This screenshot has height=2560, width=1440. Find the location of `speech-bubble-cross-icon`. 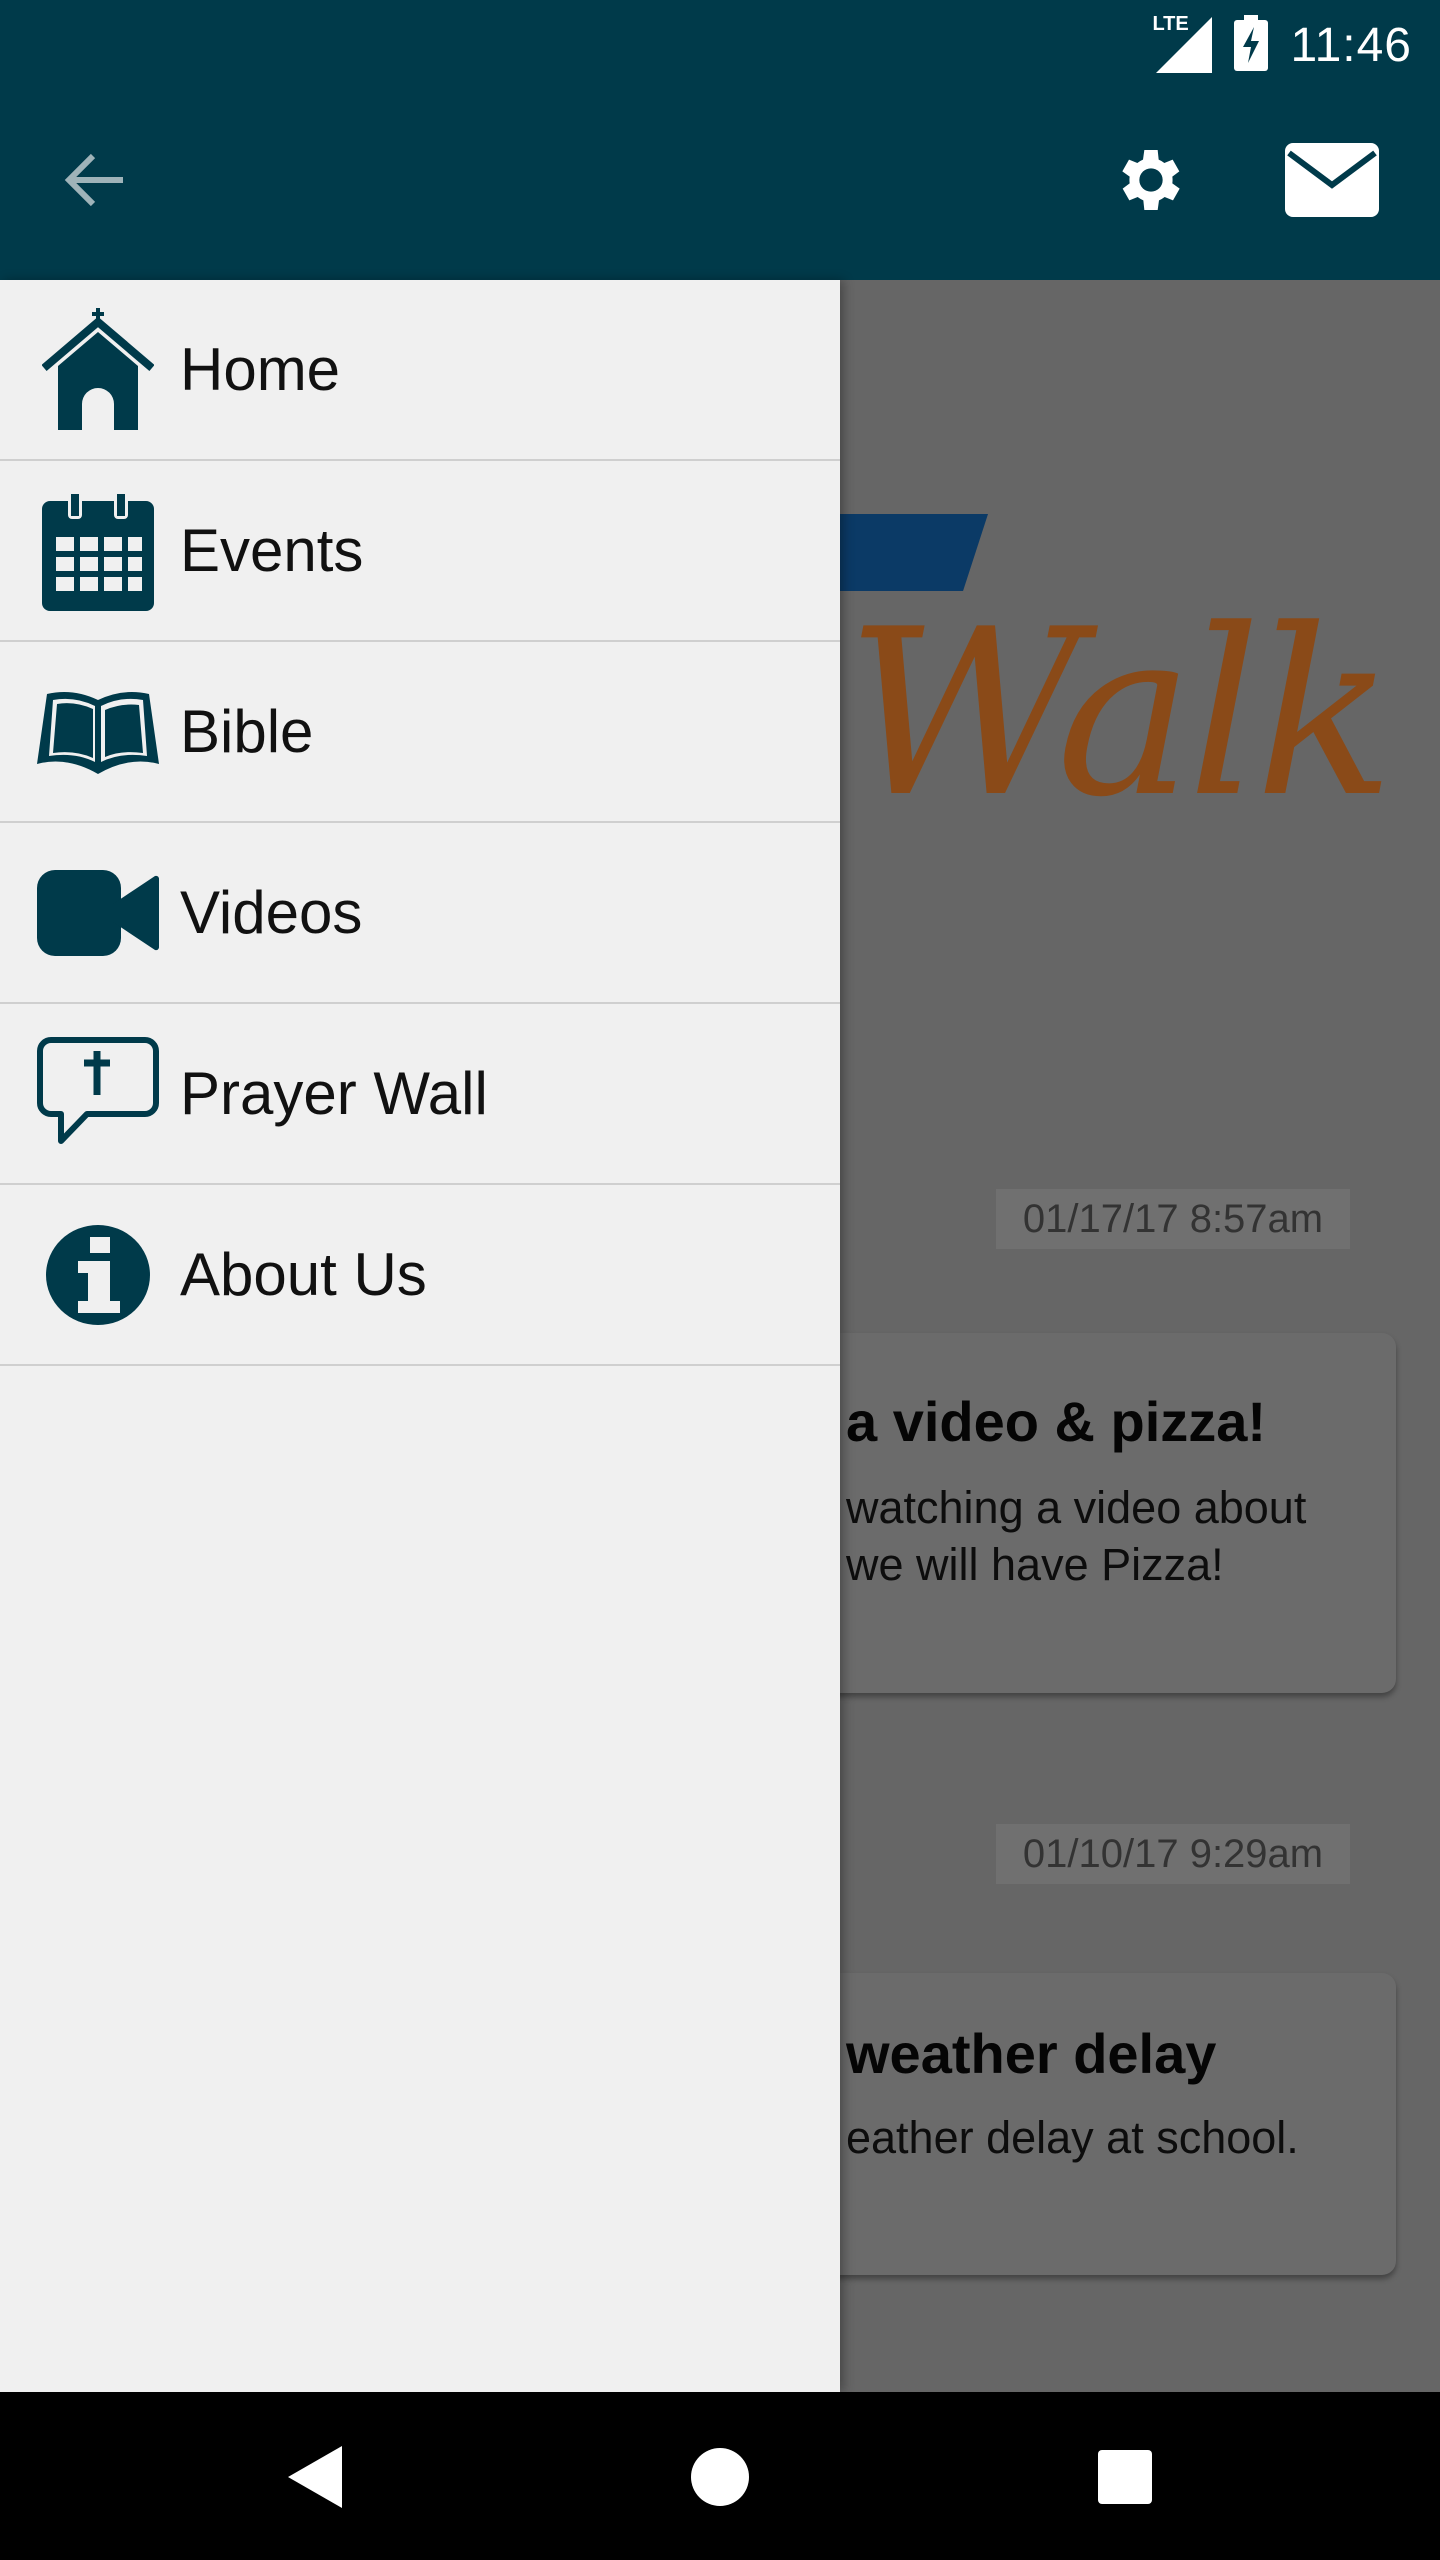

speech-bubble-cross-icon is located at coordinates (90, 1093).